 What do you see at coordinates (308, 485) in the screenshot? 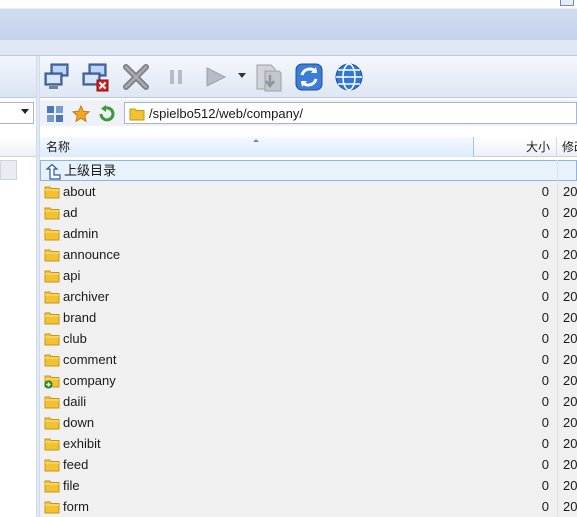
I see `table-row: file 0 20` at bounding box center [308, 485].